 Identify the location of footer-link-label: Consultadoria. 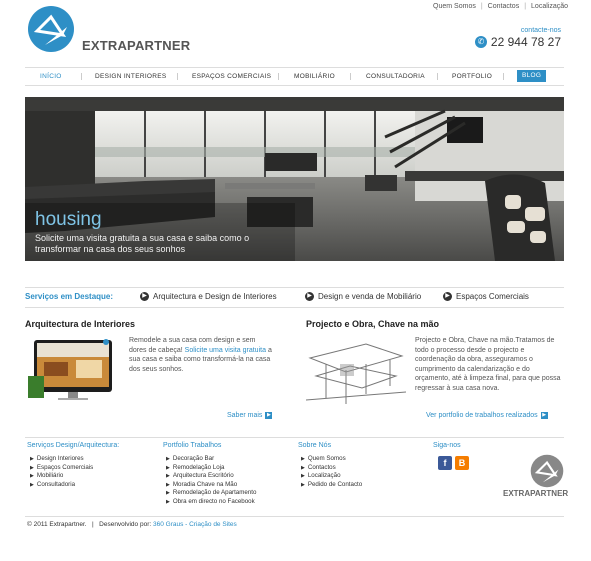
(56, 484).